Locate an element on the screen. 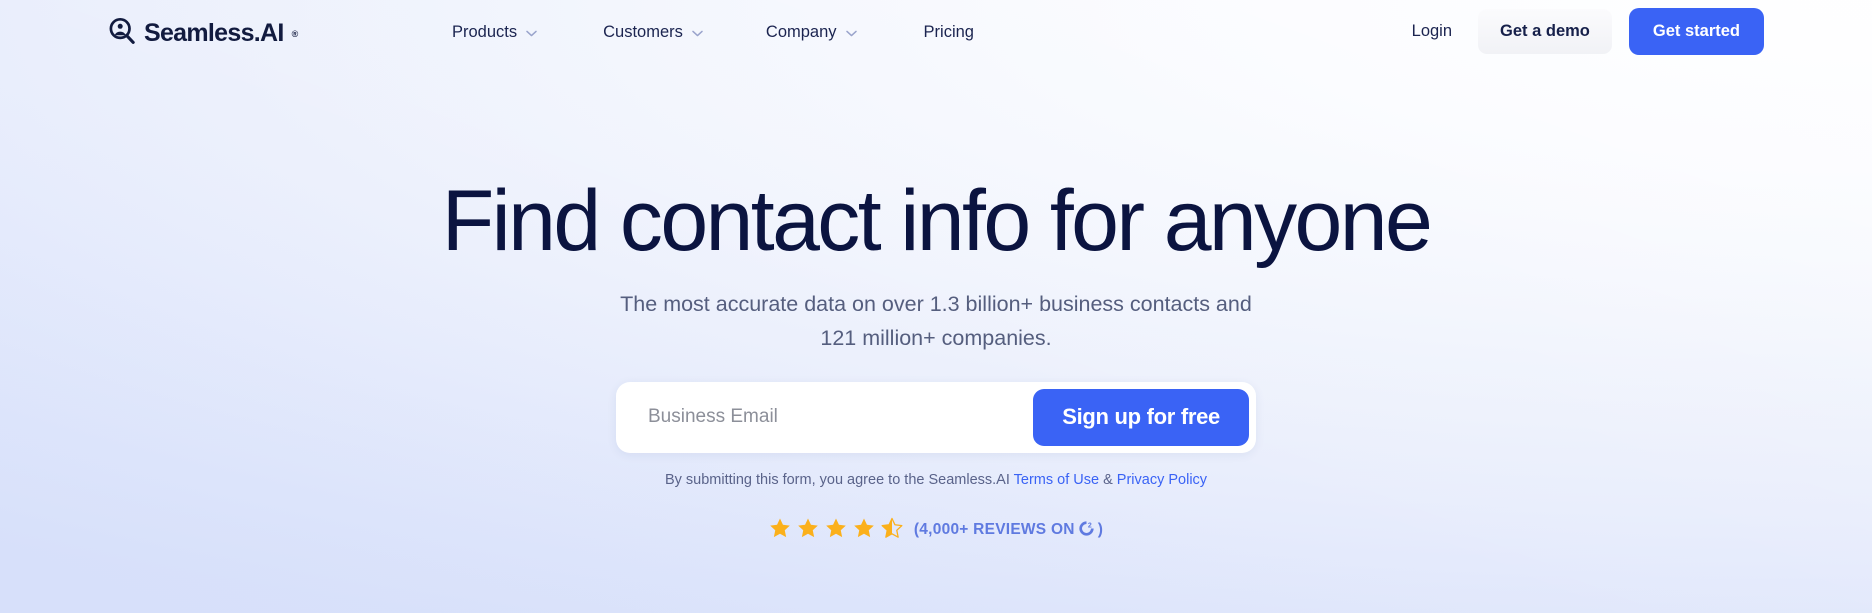 This screenshot has height=613, width=1872. nav-item-products: Products is located at coordinates (502, 32).